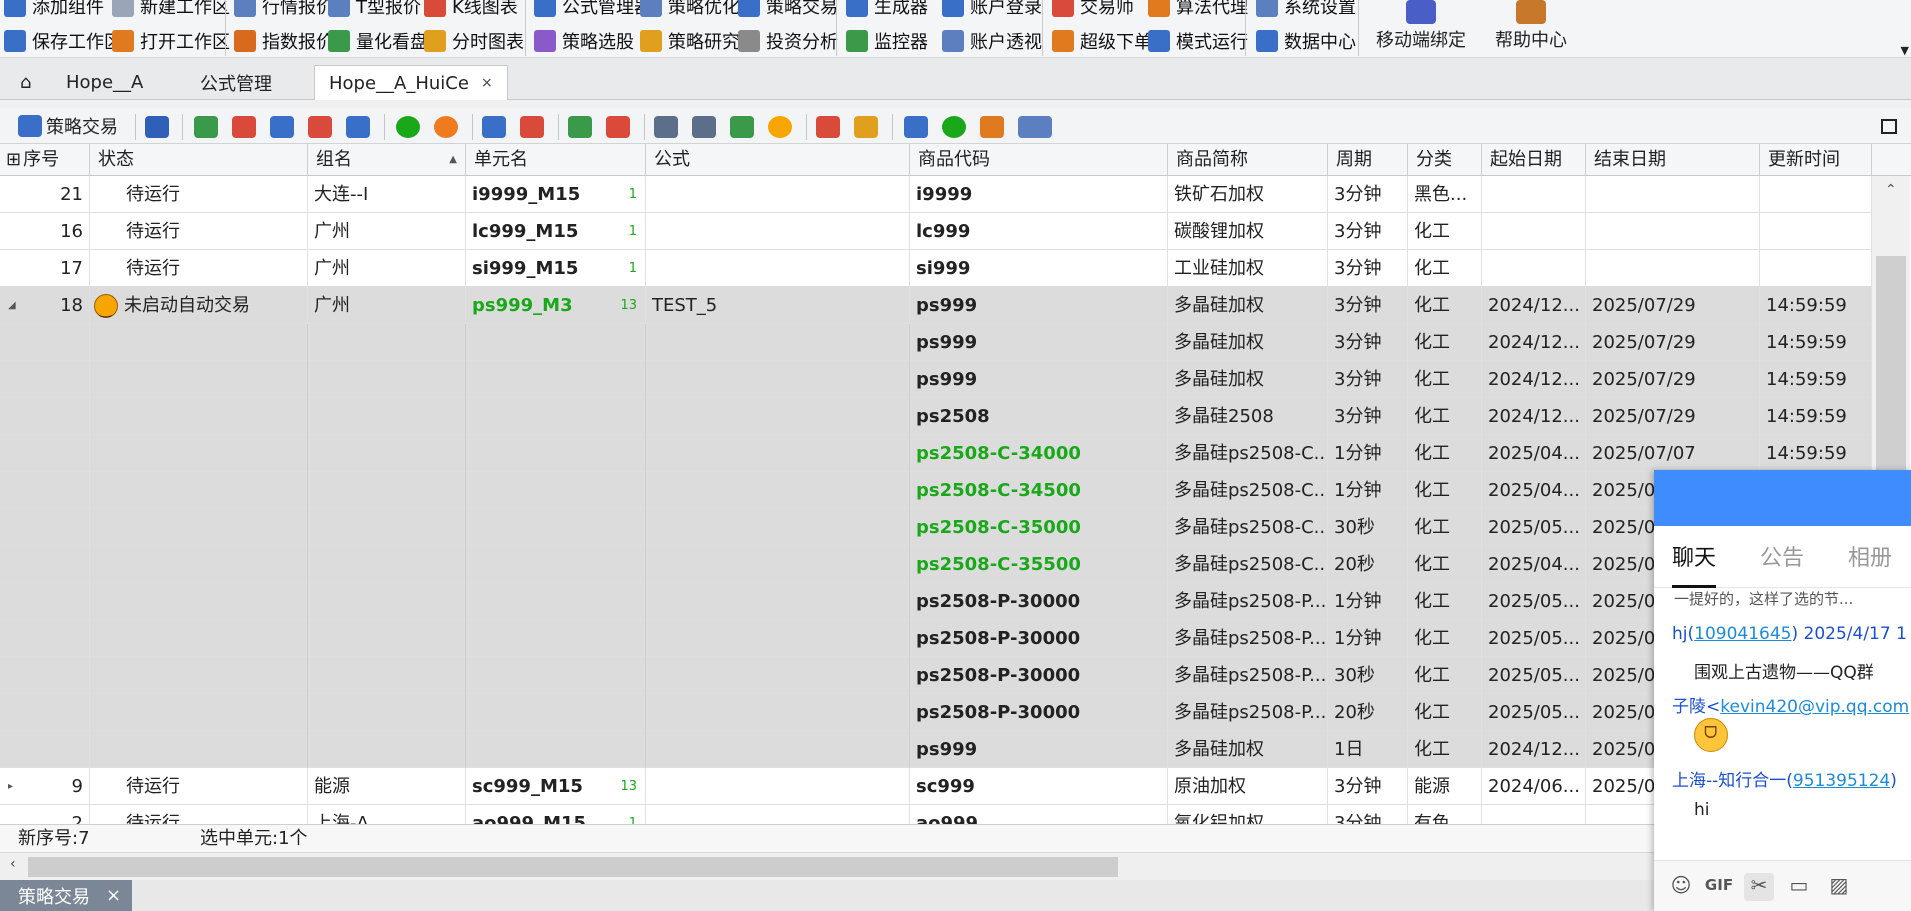 This screenshot has width=1911, height=911. What do you see at coordinates (1198, 41) in the screenshot?
I see `mode-run-button: 模式运行` at bounding box center [1198, 41].